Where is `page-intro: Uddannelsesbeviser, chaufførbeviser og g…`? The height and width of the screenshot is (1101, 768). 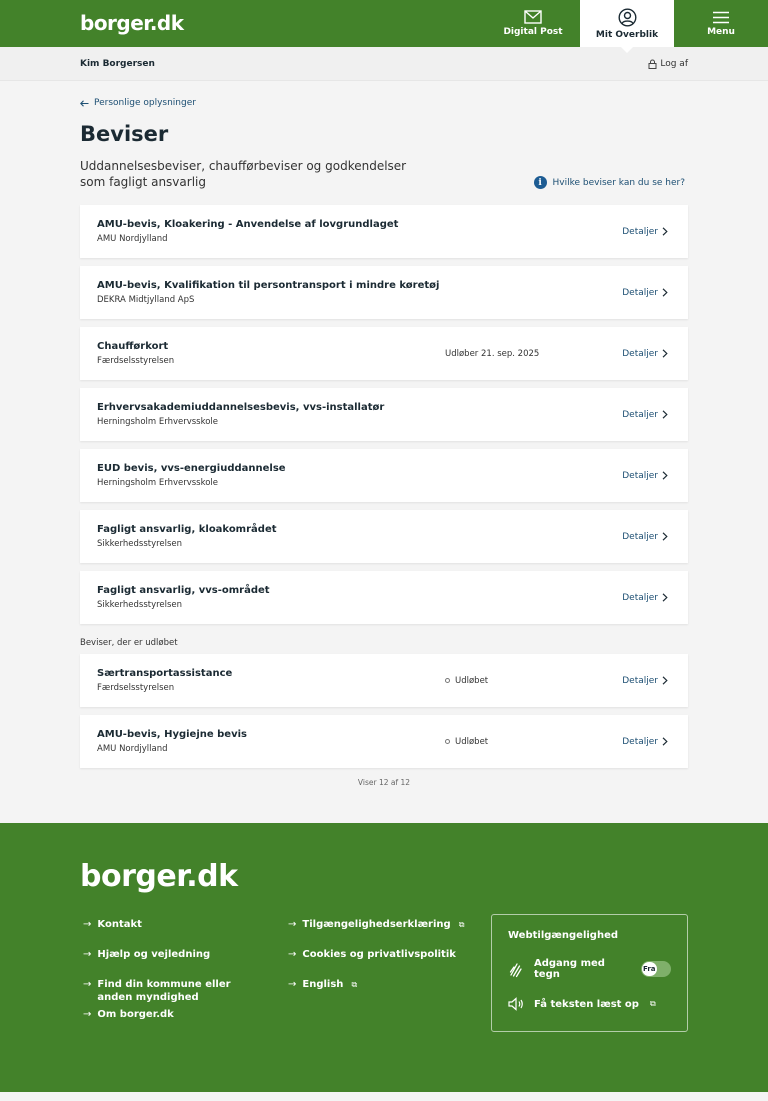 page-intro: Uddannelsesbeviser, chaufførbeviser og g… is located at coordinates (243, 174).